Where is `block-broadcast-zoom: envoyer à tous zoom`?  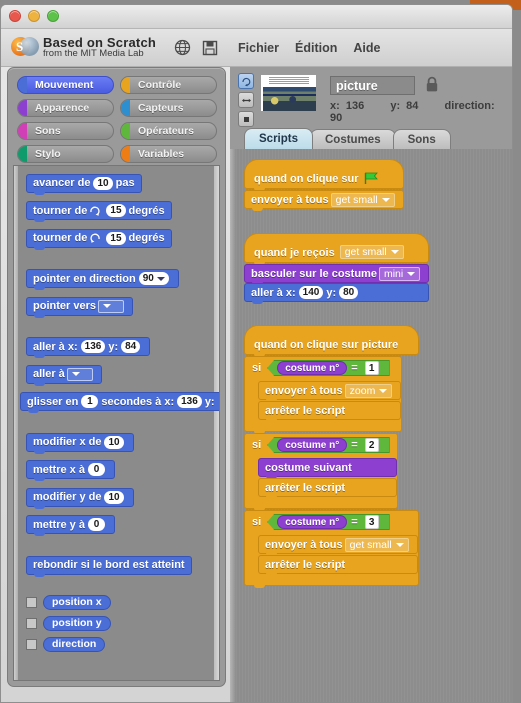 block-broadcast-zoom: envoyer à tous zoom is located at coordinates (330, 391).